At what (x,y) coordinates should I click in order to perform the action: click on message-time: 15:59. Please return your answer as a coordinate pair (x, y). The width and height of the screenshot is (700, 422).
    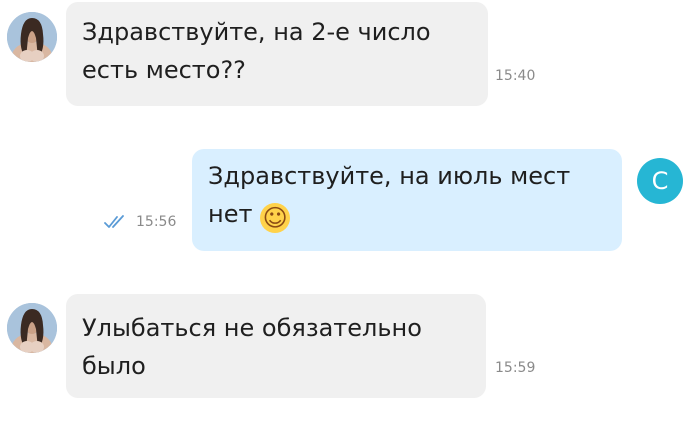
    Looking at the image, I should click on (515, 368).